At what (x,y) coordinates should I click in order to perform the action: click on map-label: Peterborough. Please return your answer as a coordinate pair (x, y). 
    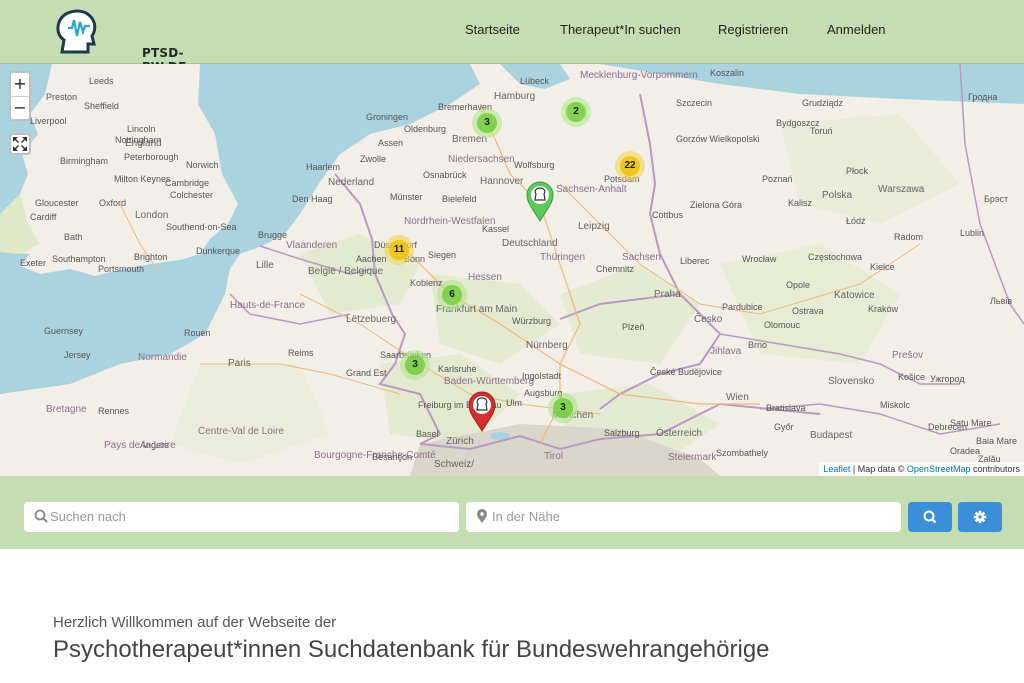
    Looking at the image, I should click on (151, 157).